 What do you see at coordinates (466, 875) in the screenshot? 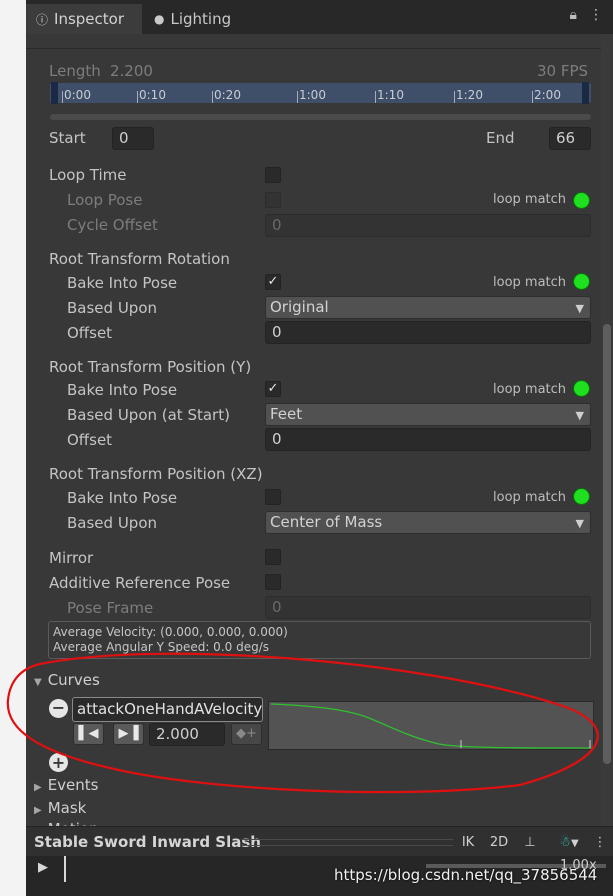
I see `watermark-text: https://blog.csdn.net/qq_37856544` at bounding box center [466, 875].